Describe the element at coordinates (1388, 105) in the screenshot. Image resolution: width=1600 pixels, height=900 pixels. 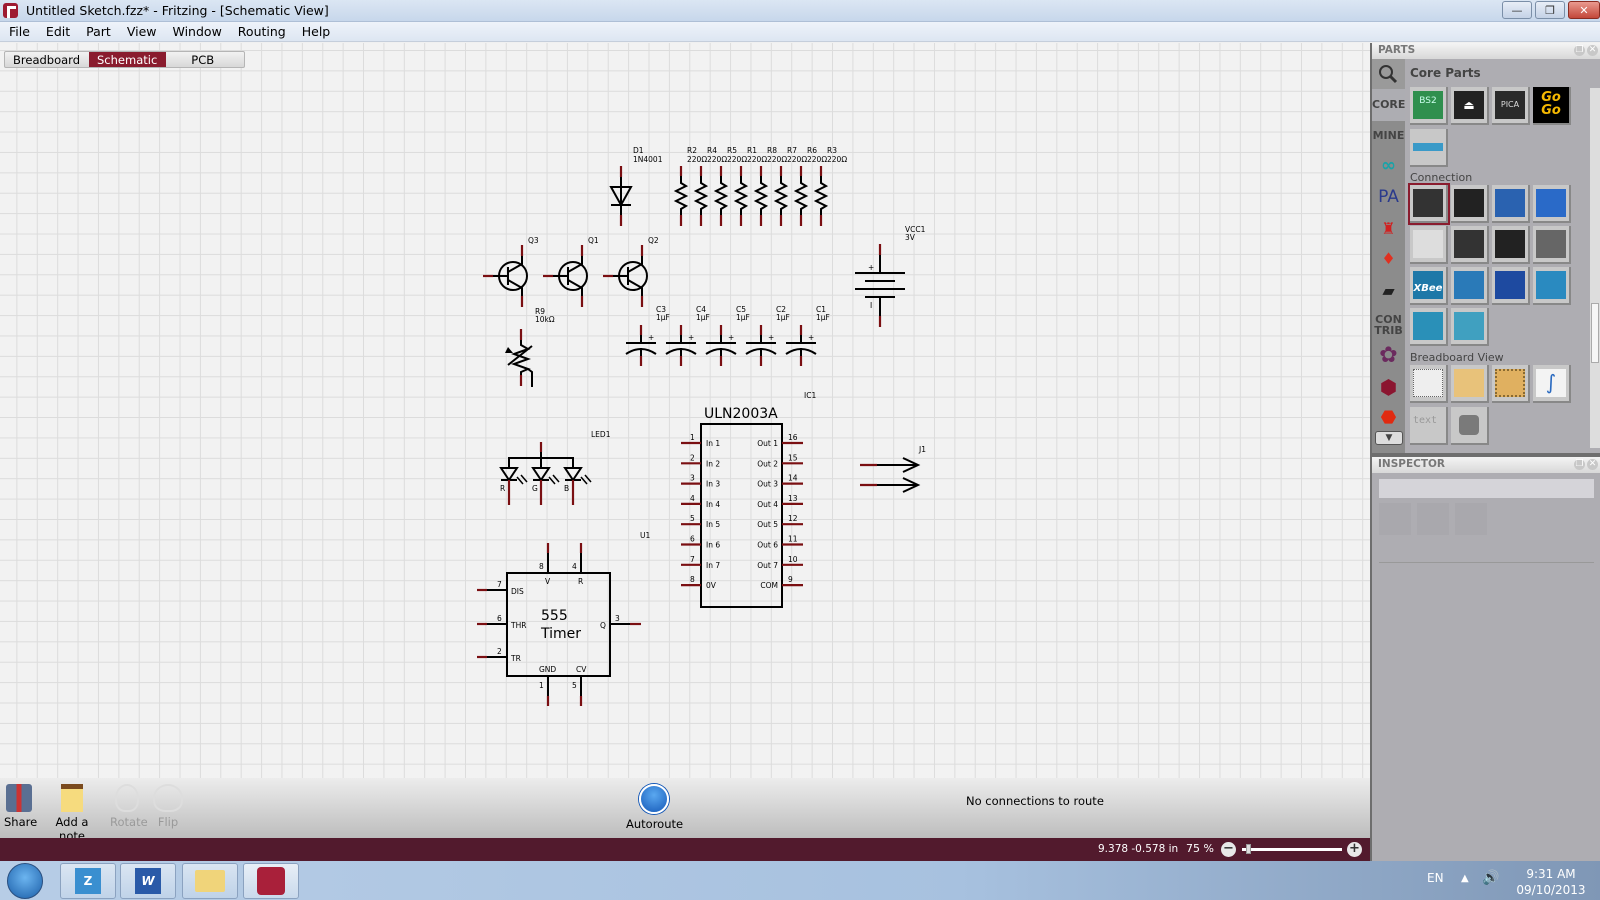
I see `bin-tab-core: CORE` at that location.